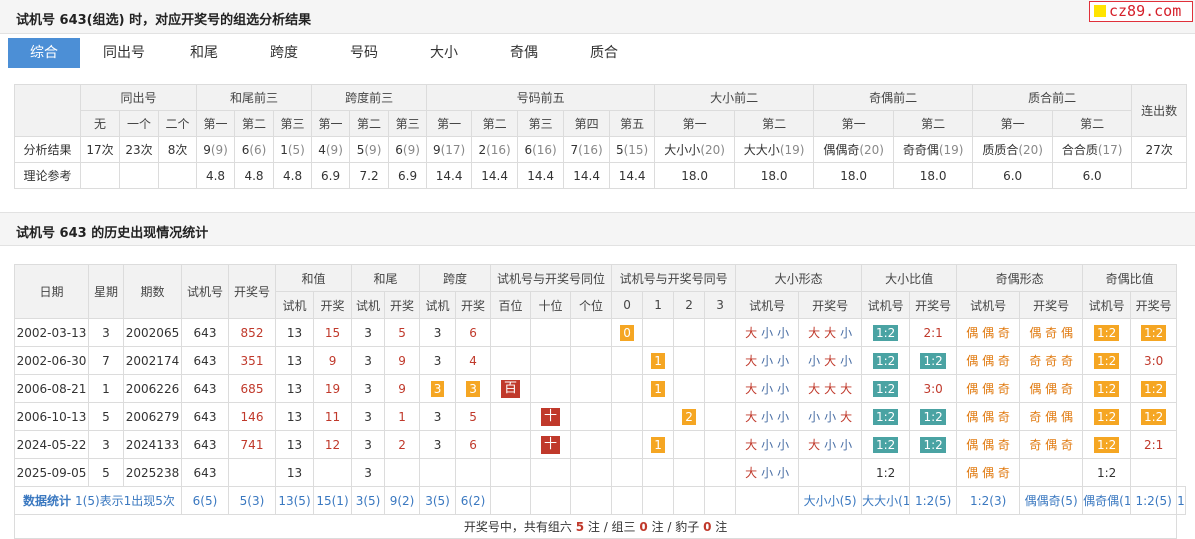 Image resolution: width=1195 pixels, height=539 pixels. Describe the element at coordinates (658, 305) in the screenshot. I see `sub-header: 1` at that location.